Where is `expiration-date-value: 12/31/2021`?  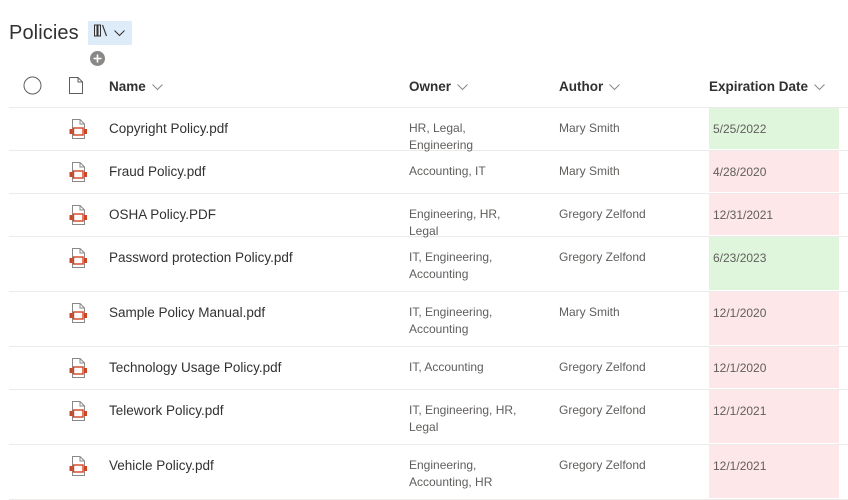
expiration-date-value: 12/31/2021 is located at coordinates (743, 215).